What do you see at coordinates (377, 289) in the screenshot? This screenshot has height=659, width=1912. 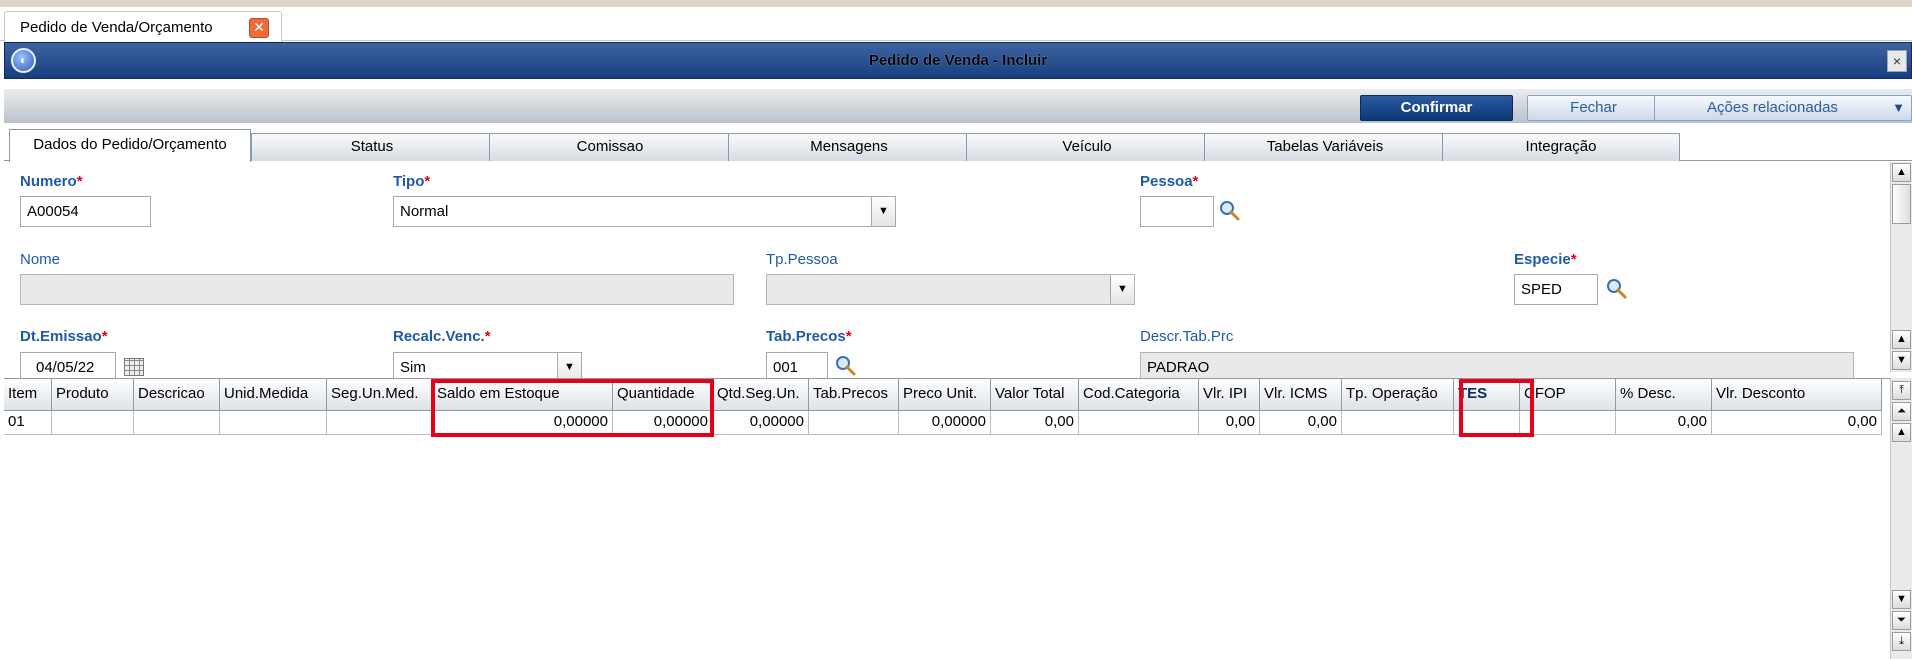 I see `nome-input` at bounding box center [377, 289].